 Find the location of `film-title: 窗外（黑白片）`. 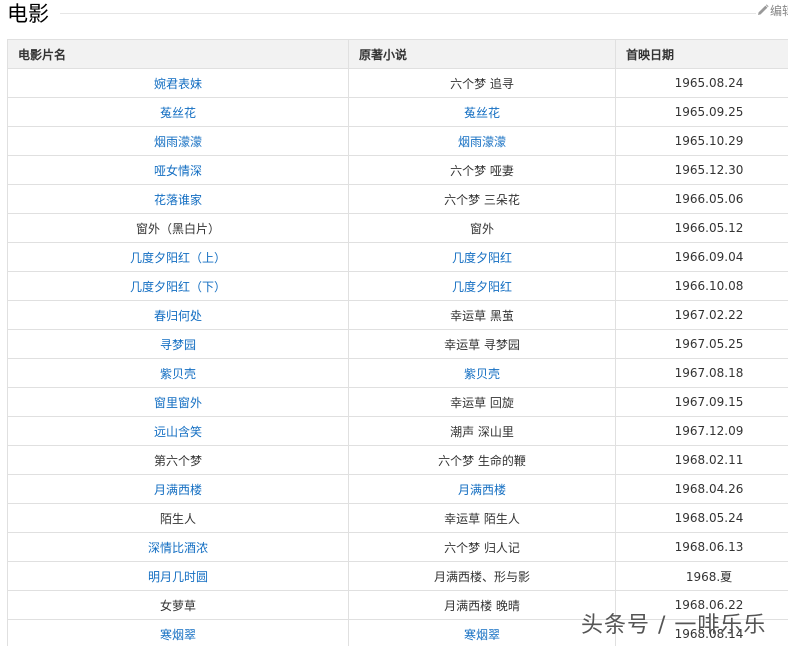

film-title: 窗外（黑白片） is located at coordinates (177, 228).